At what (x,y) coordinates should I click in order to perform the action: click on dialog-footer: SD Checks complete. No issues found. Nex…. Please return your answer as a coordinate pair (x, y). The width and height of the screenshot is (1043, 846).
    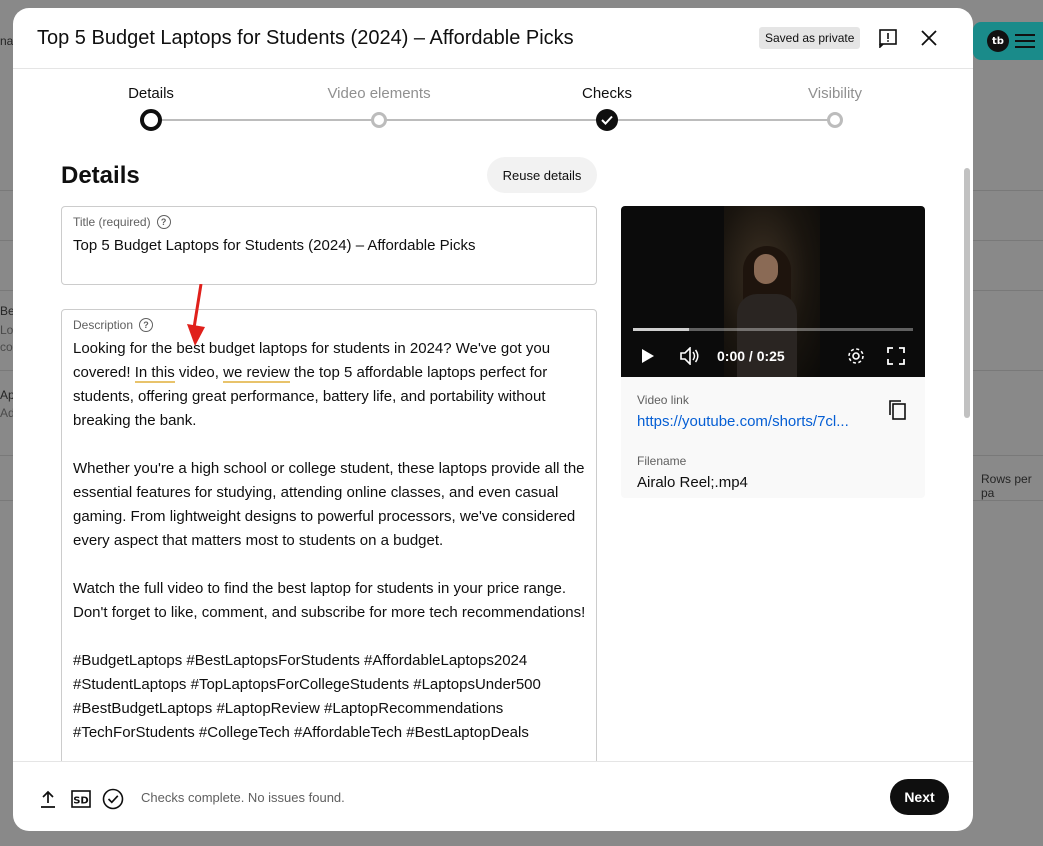
    Looking at the image, I should click on (493, 796).